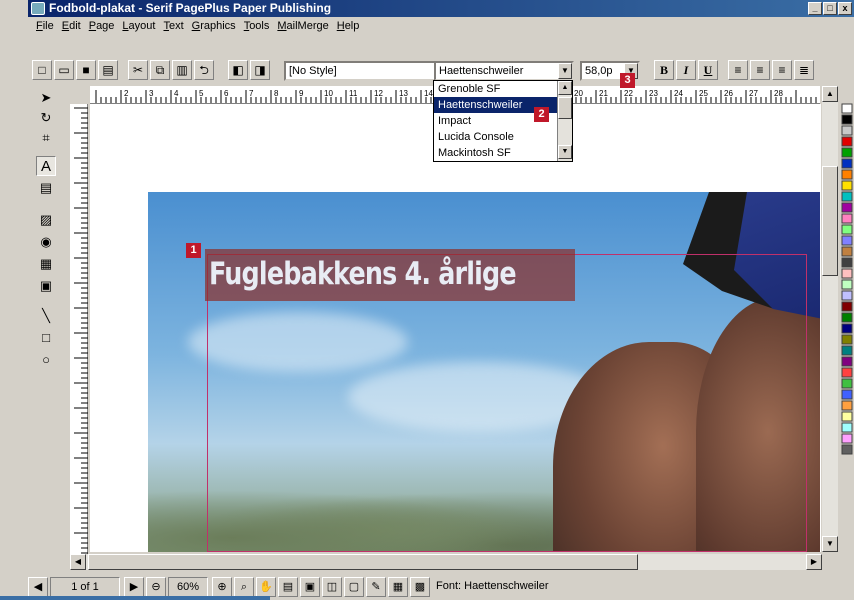 The image size is (854, 600). What do you see at coordinates (78, 562) in the screenshot?
I see `scroll-left-arrow-icon: ◀` at bounding box center [78, 562].